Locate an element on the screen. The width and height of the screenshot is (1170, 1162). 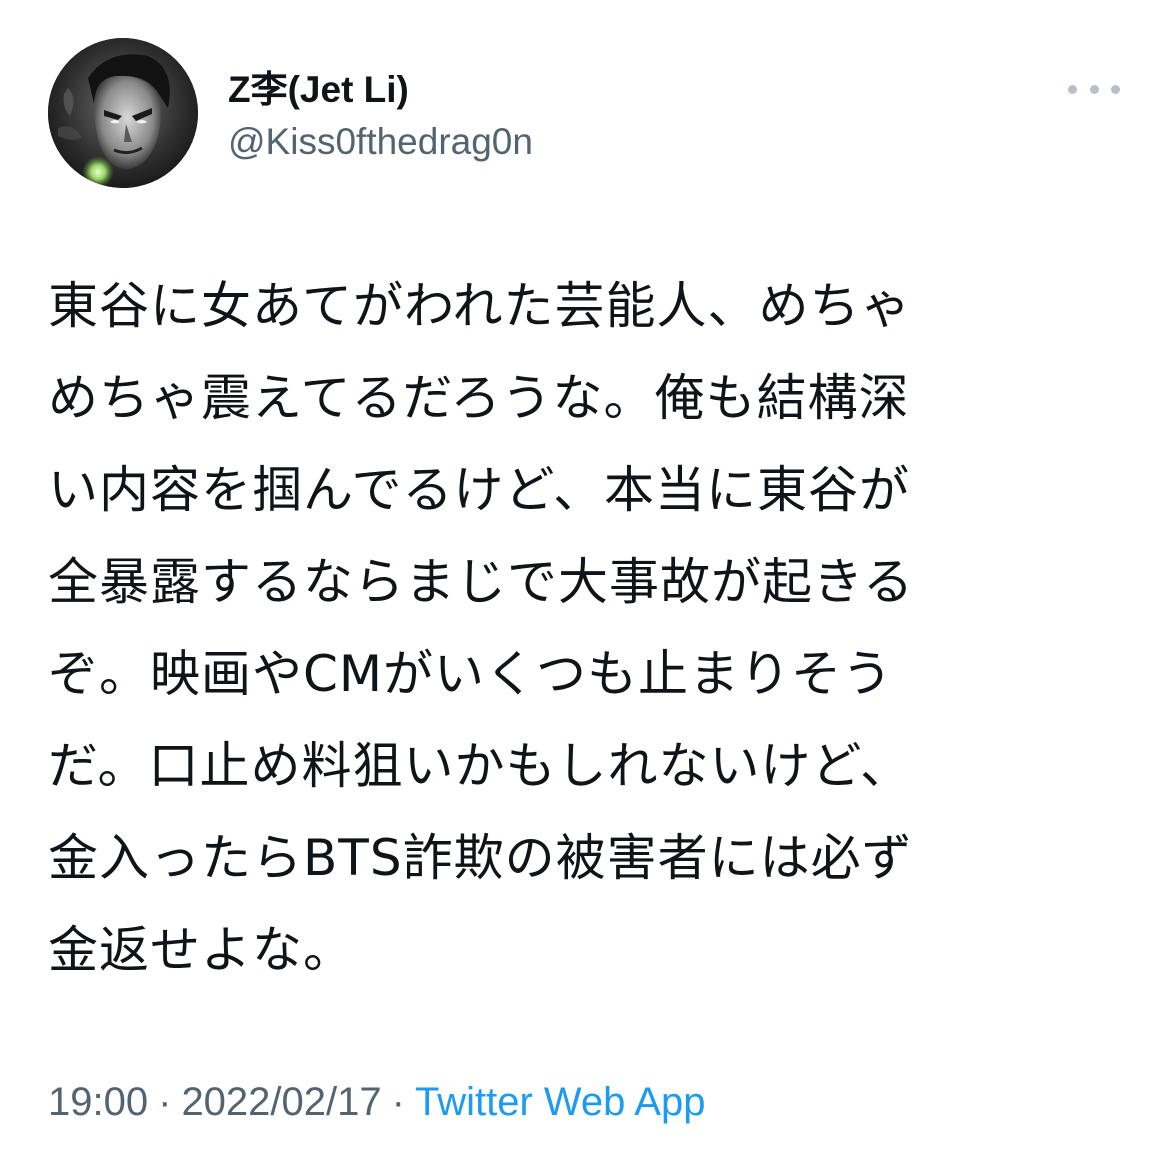
tweet-text-line: 東谷に女あてがわれた芸能人、めちゃ is located at coordinates (480, 306).